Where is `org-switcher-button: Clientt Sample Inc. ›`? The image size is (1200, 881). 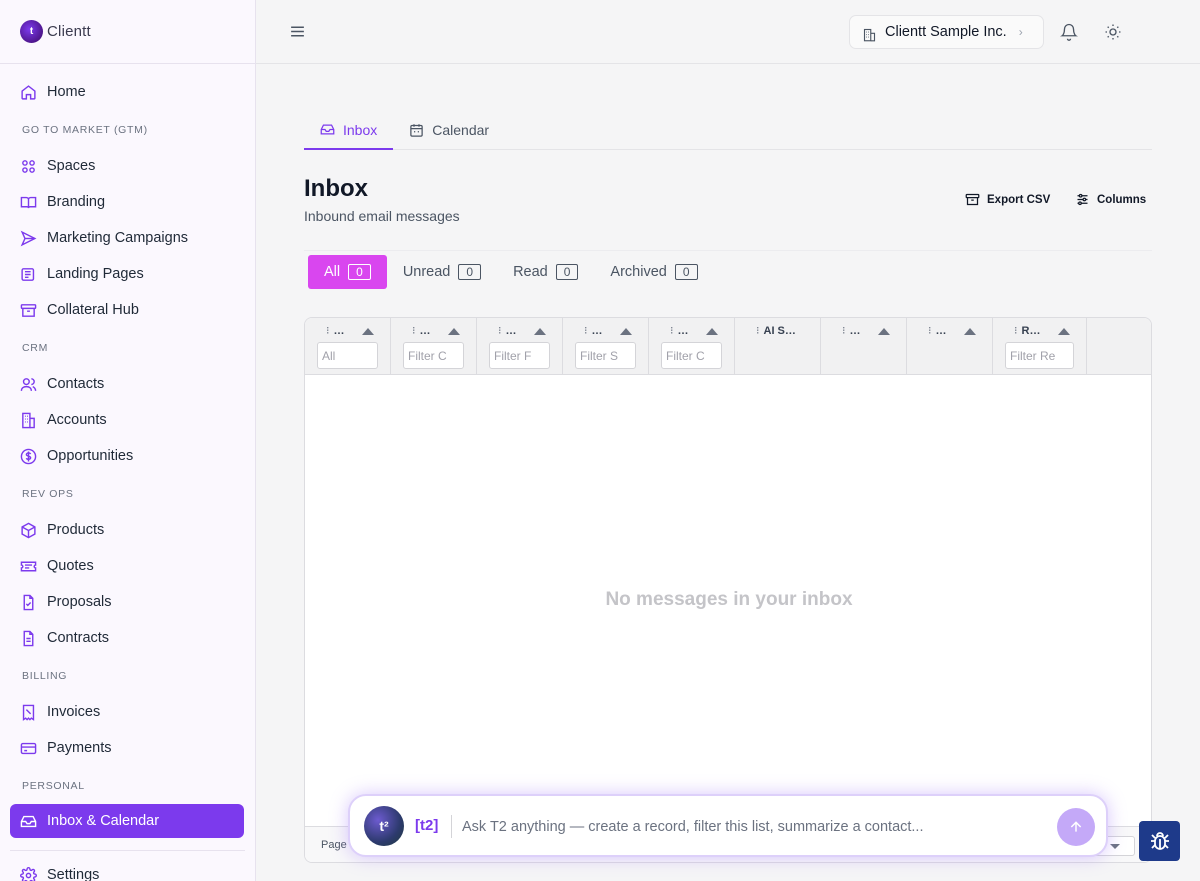
org-switcher-button: Clientt Sample Inc. › is located at coordinates (946, 32).